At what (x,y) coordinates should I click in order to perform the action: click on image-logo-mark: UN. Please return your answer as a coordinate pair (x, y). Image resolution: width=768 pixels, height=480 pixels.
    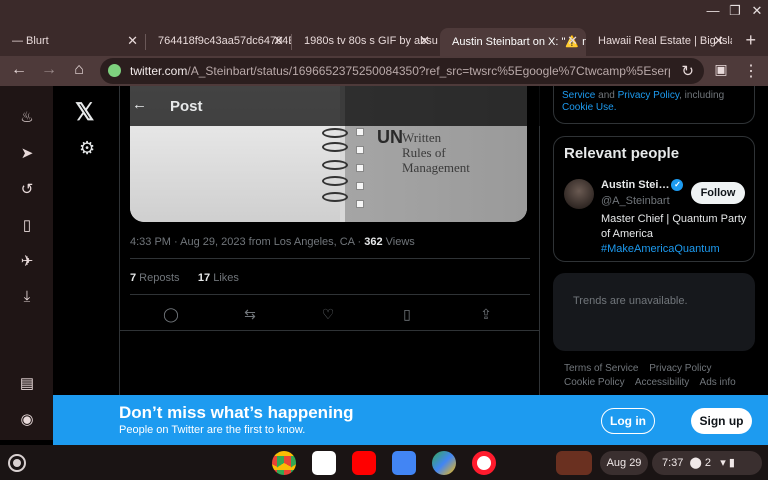
    Looking at the image, I should click on (390, 137).